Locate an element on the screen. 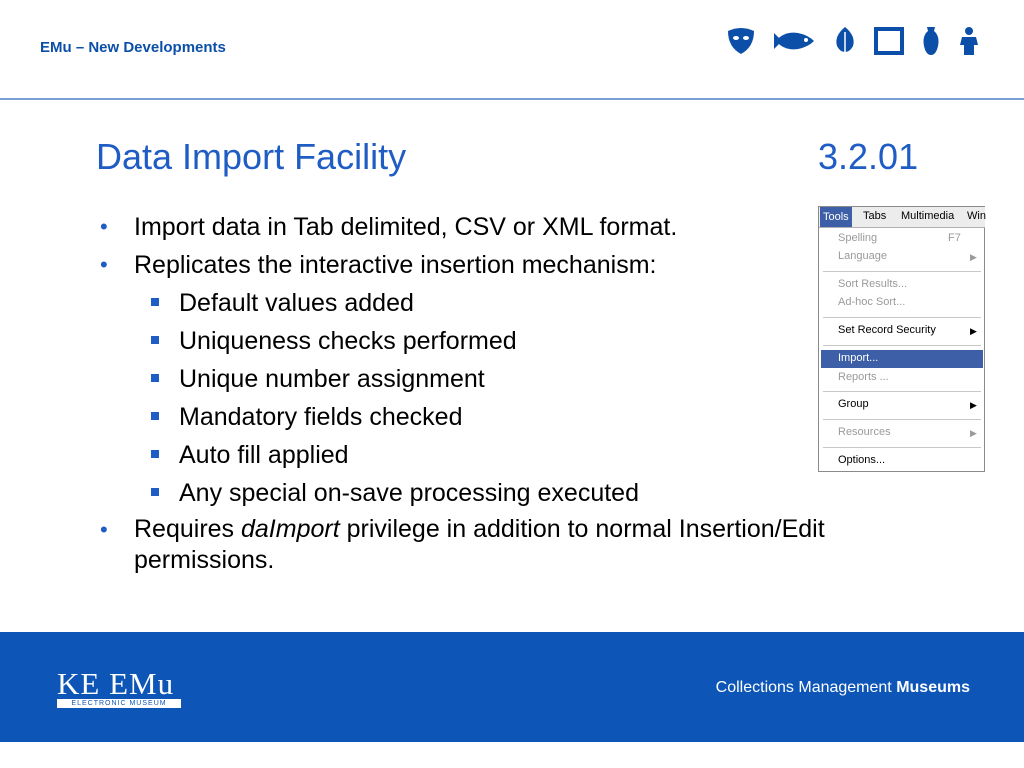 Image resolution: width=1024 pixels, height=768 pixels. sub-bullet-item: Auto fill applied is located at coordinates (516, 455).